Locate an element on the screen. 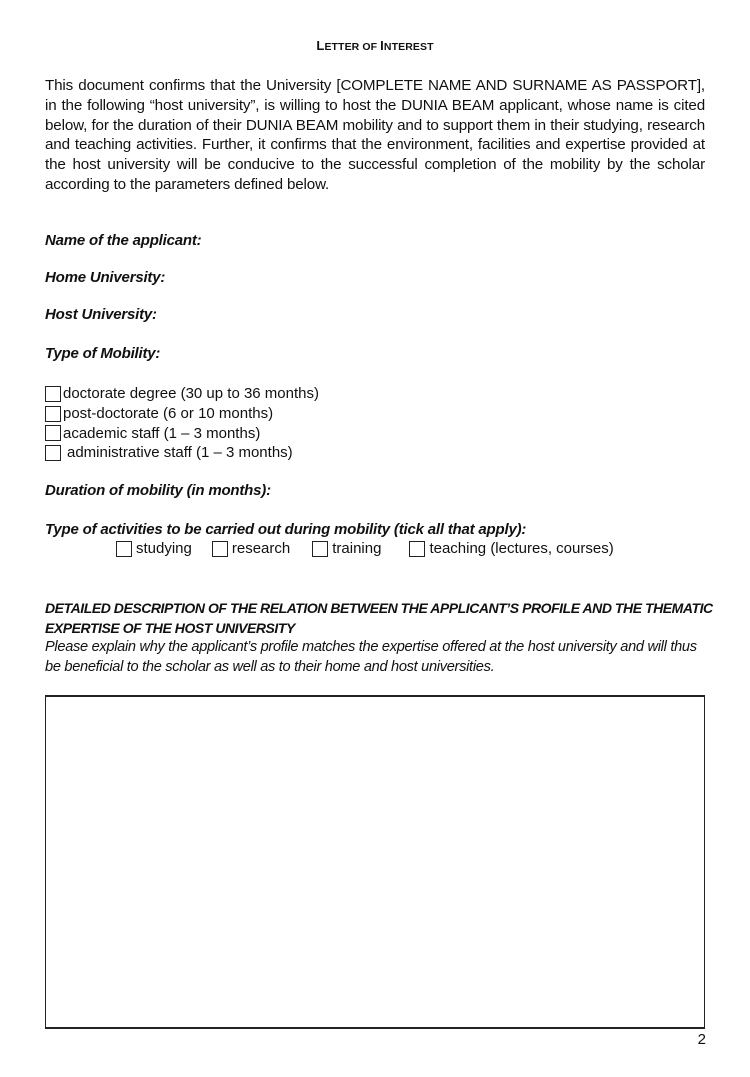 The image size is (750, 1077). mobility-option-label: post-doctorate (6 or 10 months) is located at coordinates (168, 414).